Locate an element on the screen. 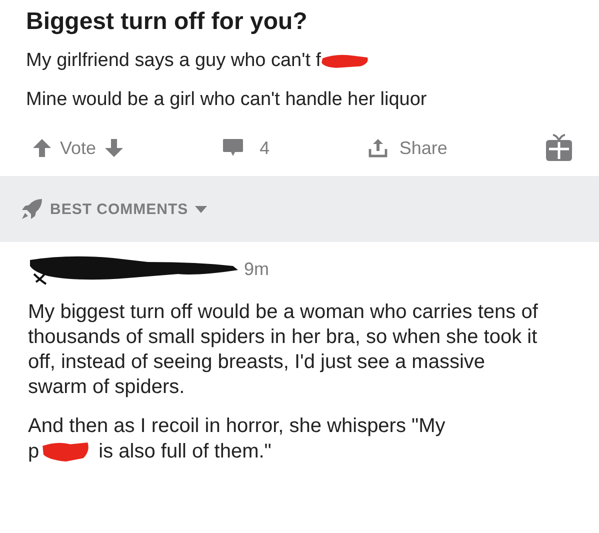 This screenshot has width=599, height=533. comments-button: 4 is located at coordinates (246, 148).